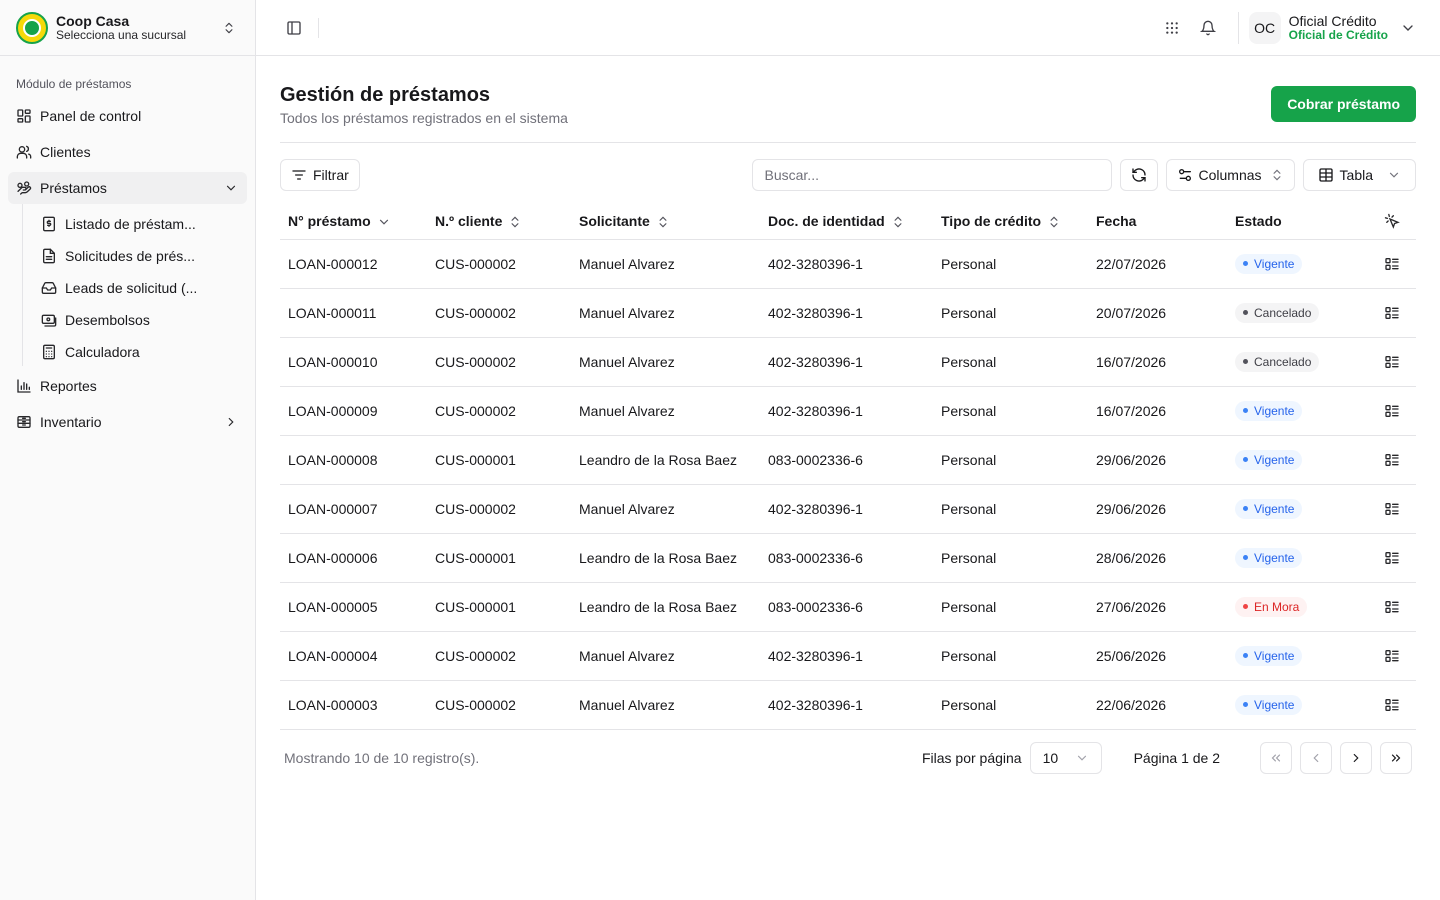 The image size is (1440, 900). I want to click on refresh-button, so click(1138, 175).